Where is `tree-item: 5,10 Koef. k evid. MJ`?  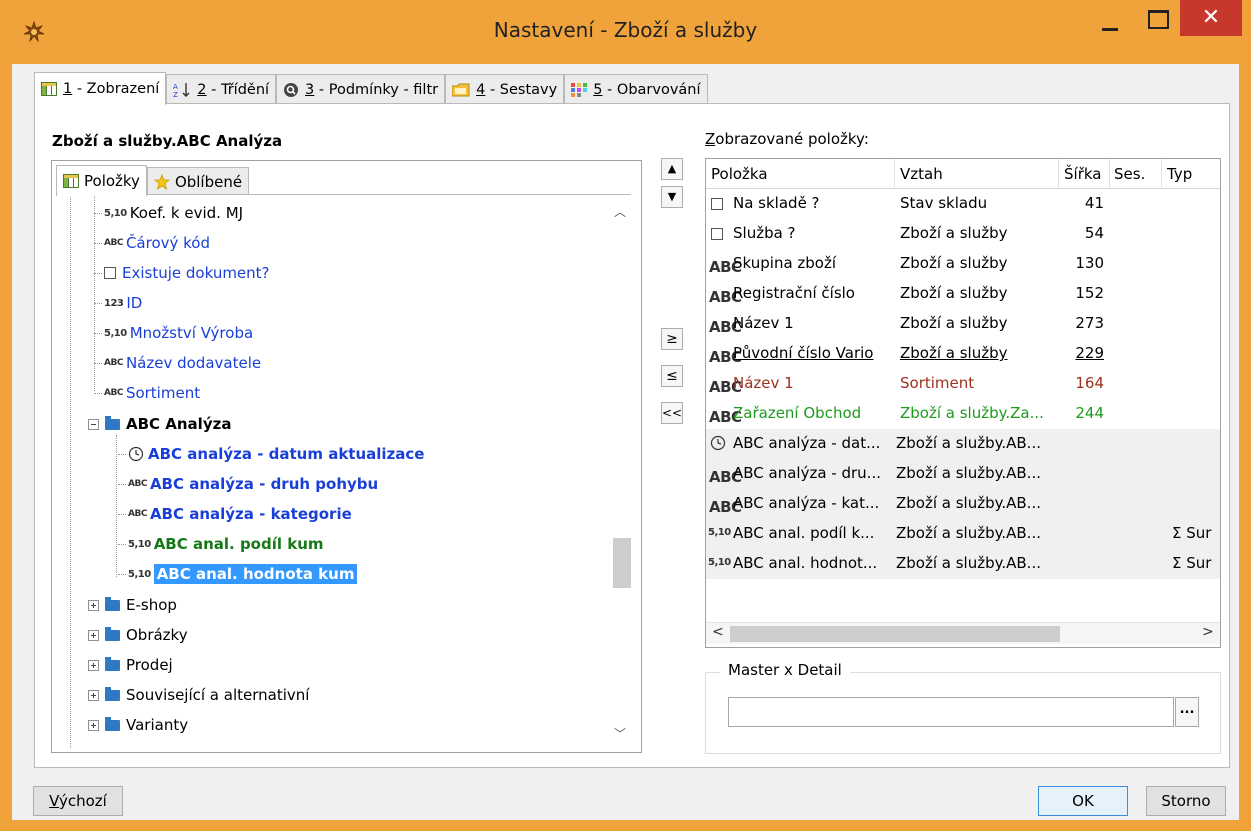 tree-item: 5,10 Koef. k evid. MJ is located at coordinates (168, 213).